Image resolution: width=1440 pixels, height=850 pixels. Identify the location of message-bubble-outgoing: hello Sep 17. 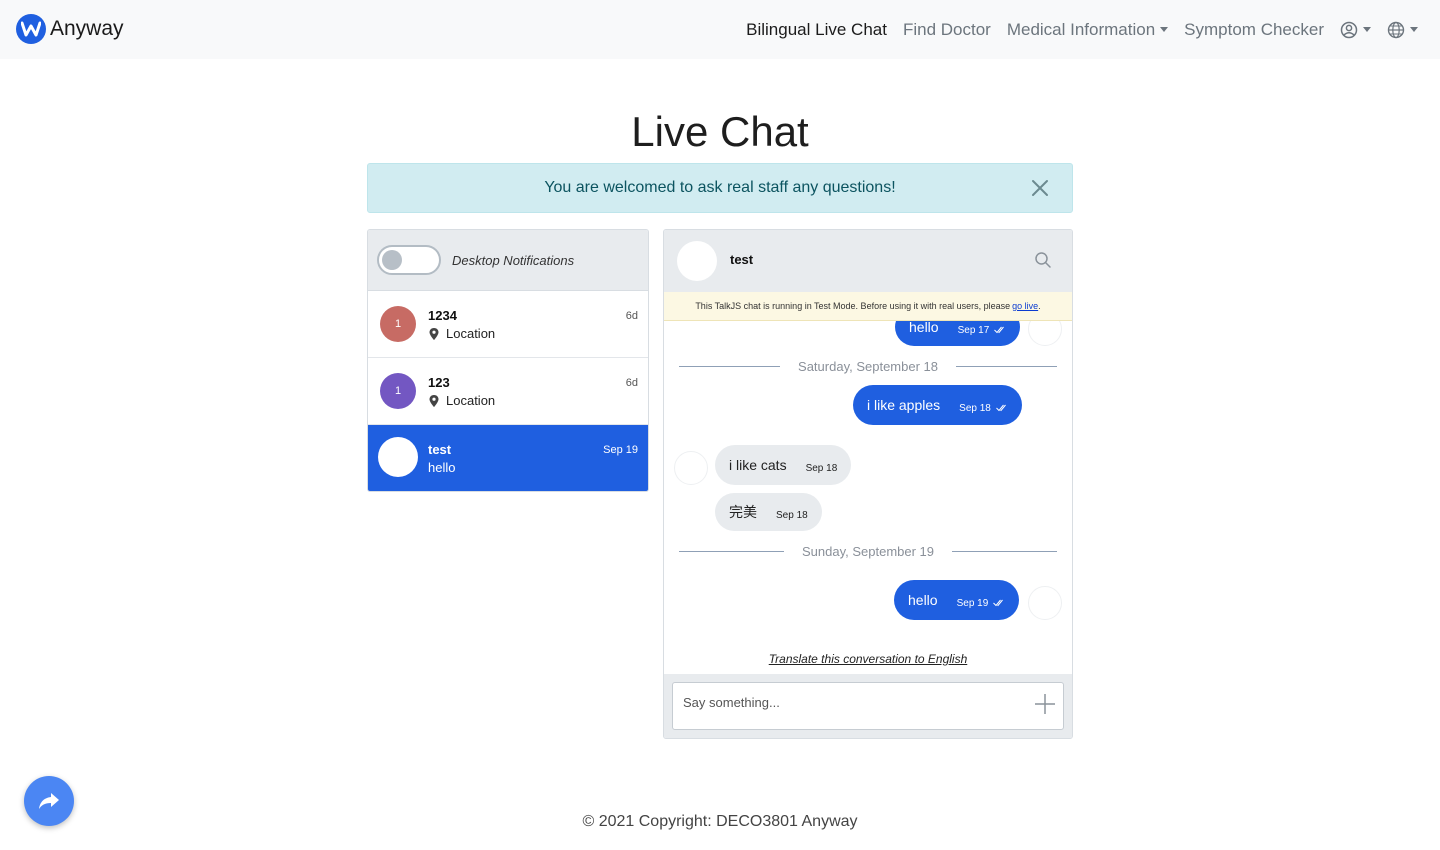
(958, 333).